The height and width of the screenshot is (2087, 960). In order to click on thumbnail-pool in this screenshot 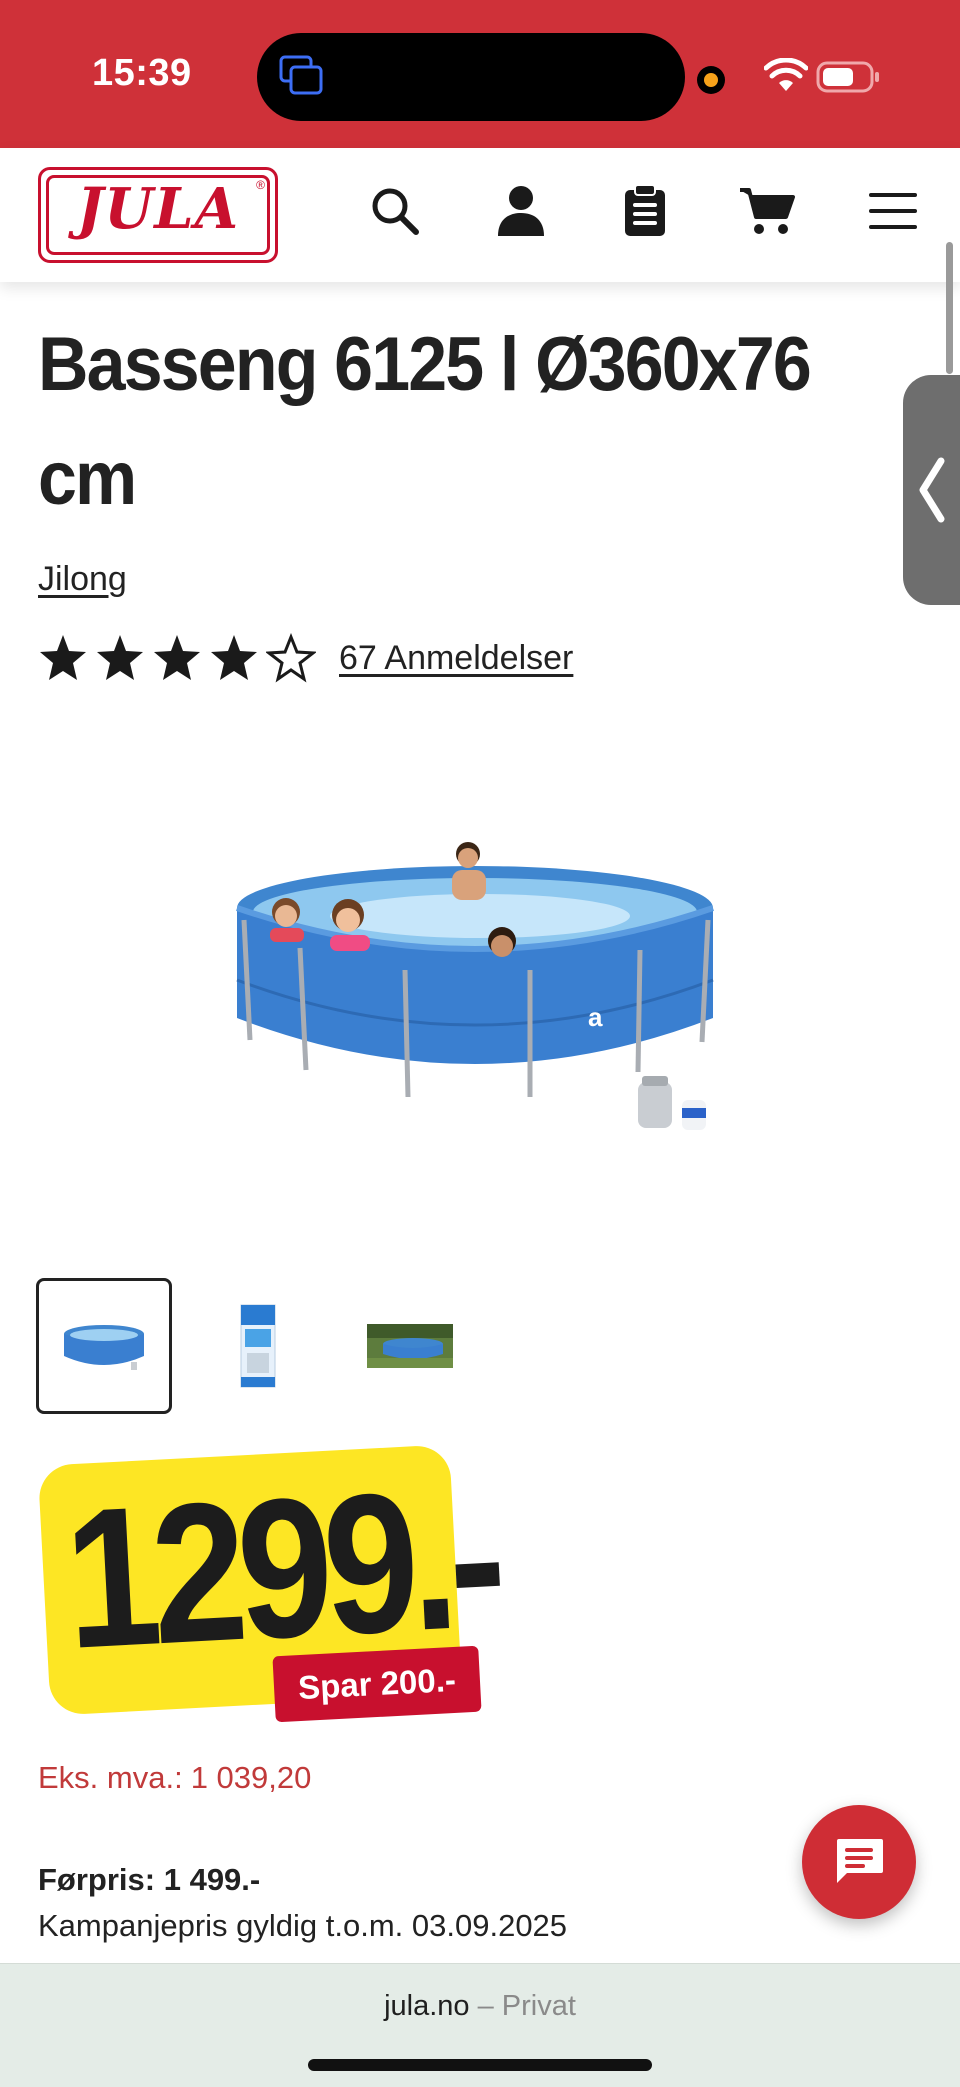, I will do `click(104, 1346)`.